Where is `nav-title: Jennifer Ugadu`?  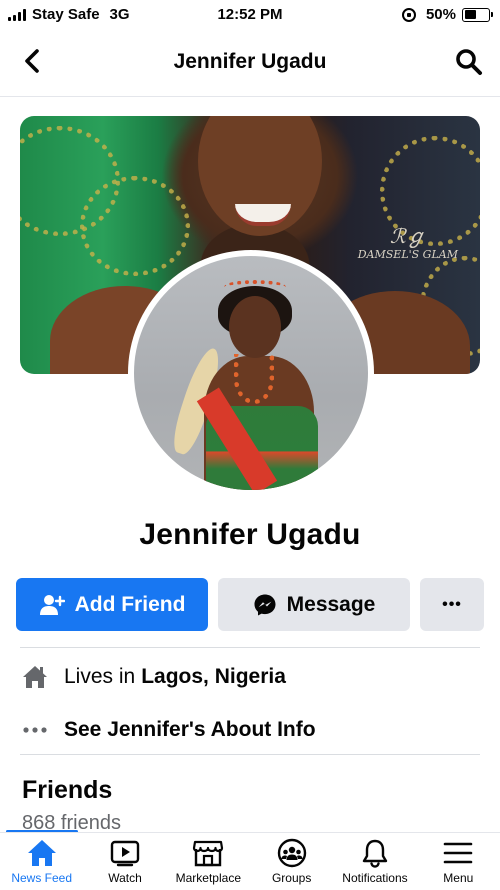 nav-title: Jennifer Ugadu is located at coordinates (250, 61).